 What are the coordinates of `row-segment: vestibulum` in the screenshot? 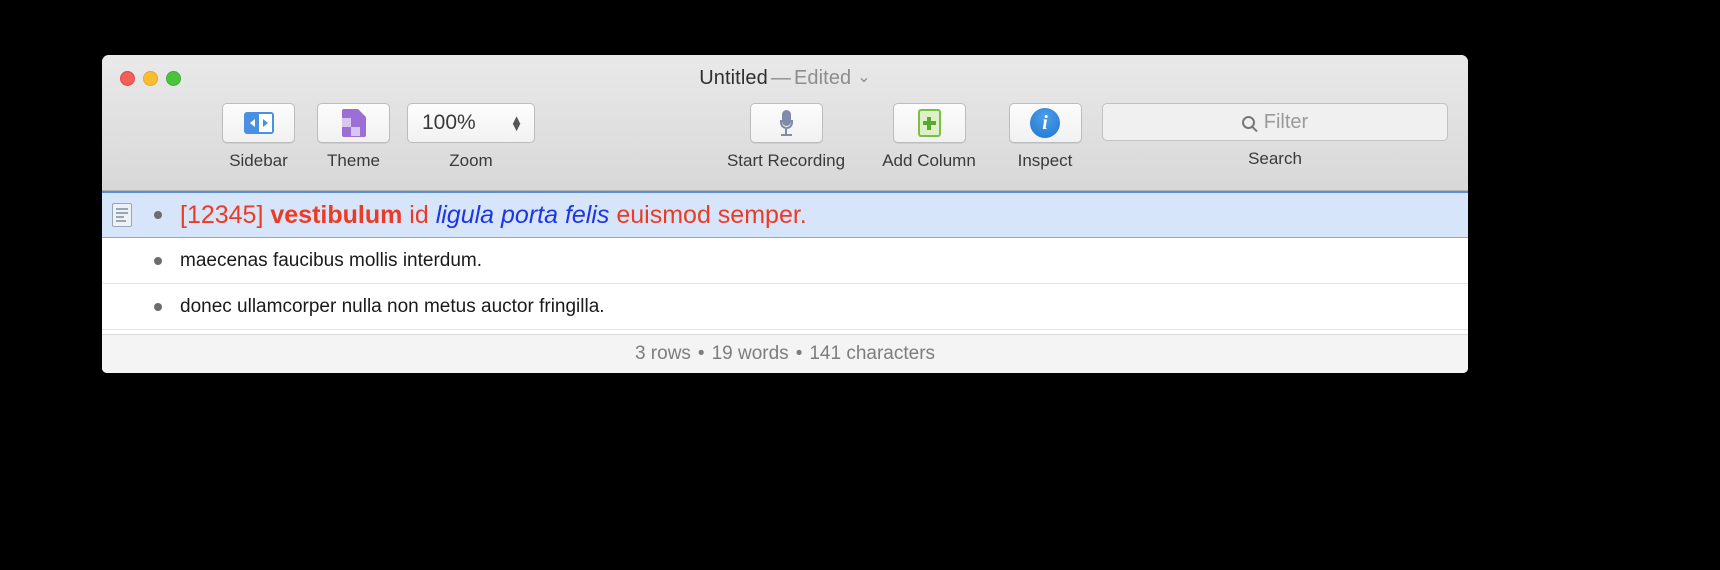 It's located at (336, 214).